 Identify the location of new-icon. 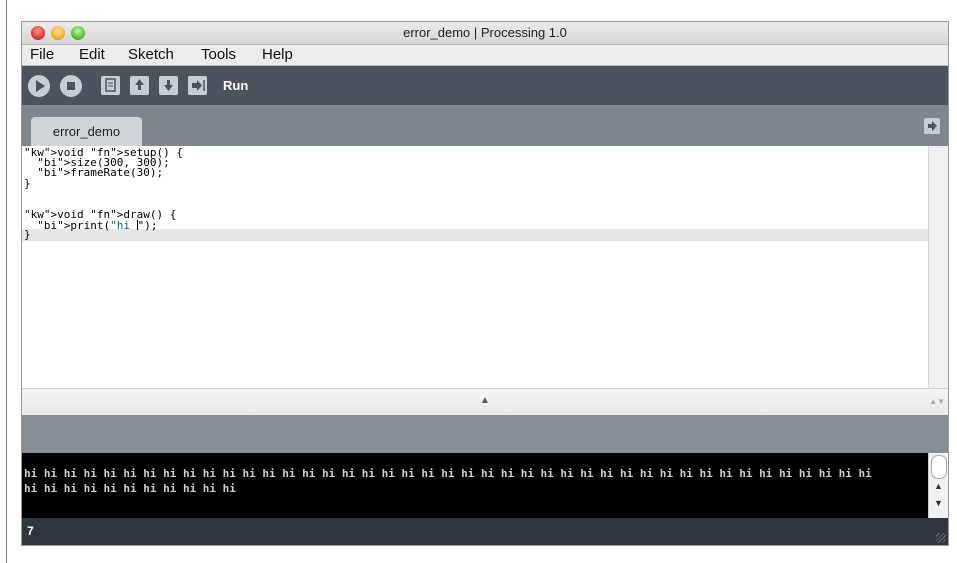
(110, 85).